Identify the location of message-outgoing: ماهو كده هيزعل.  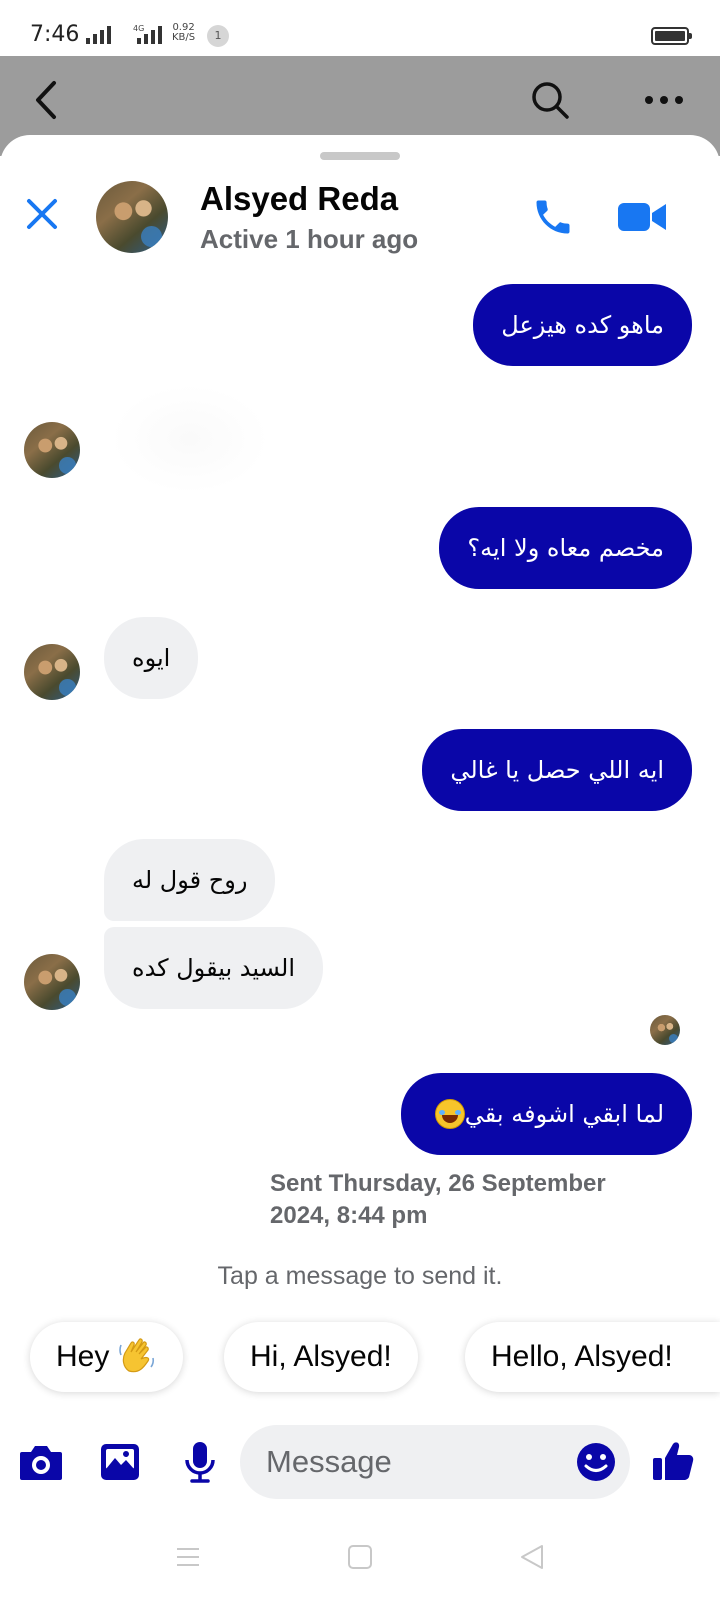
(582, 325).